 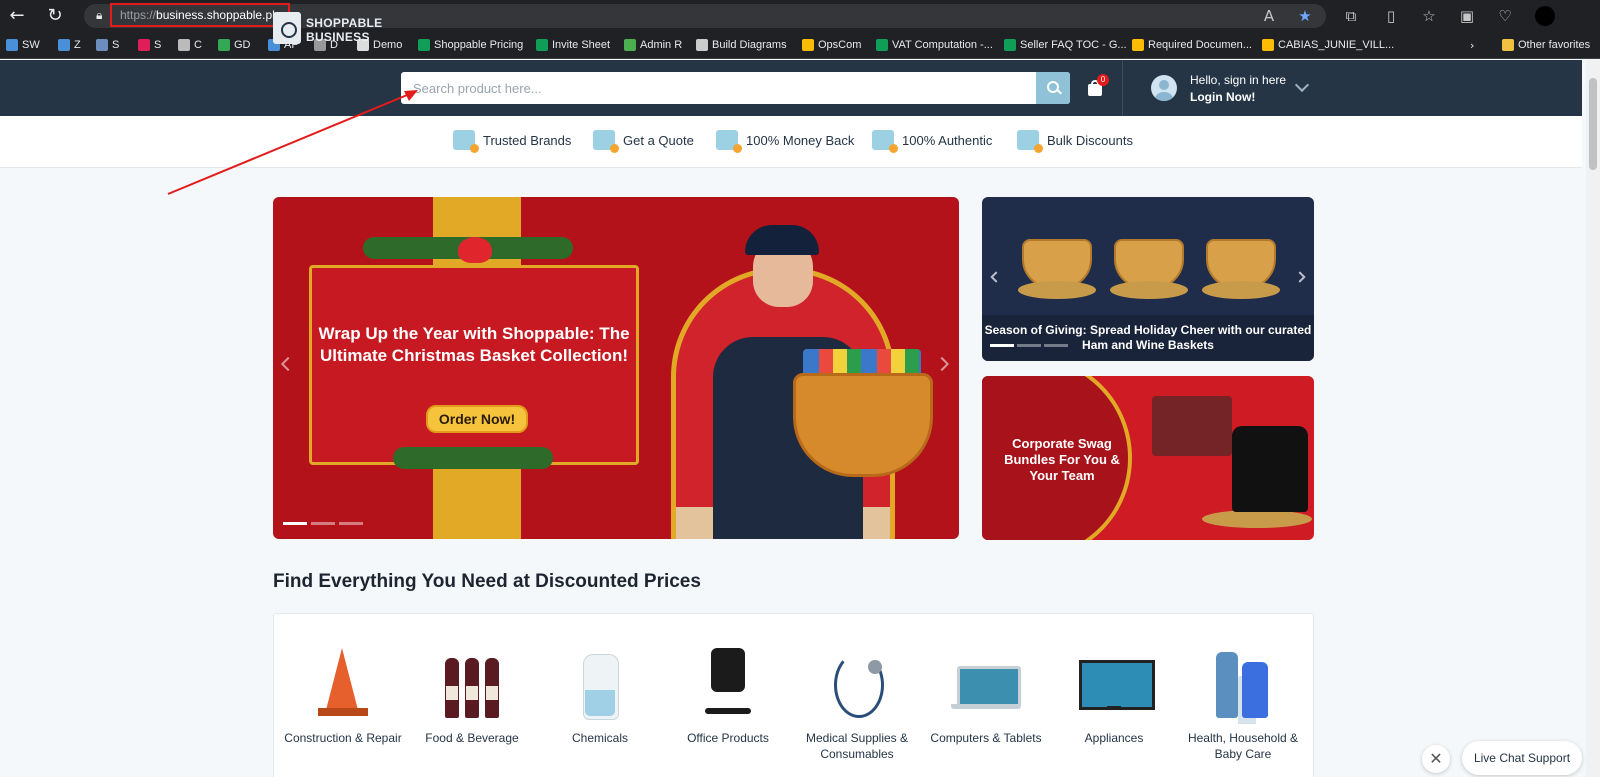 I want to click on category-health-household: Health, Household & Baby Care, so click(x=1243, y=705).